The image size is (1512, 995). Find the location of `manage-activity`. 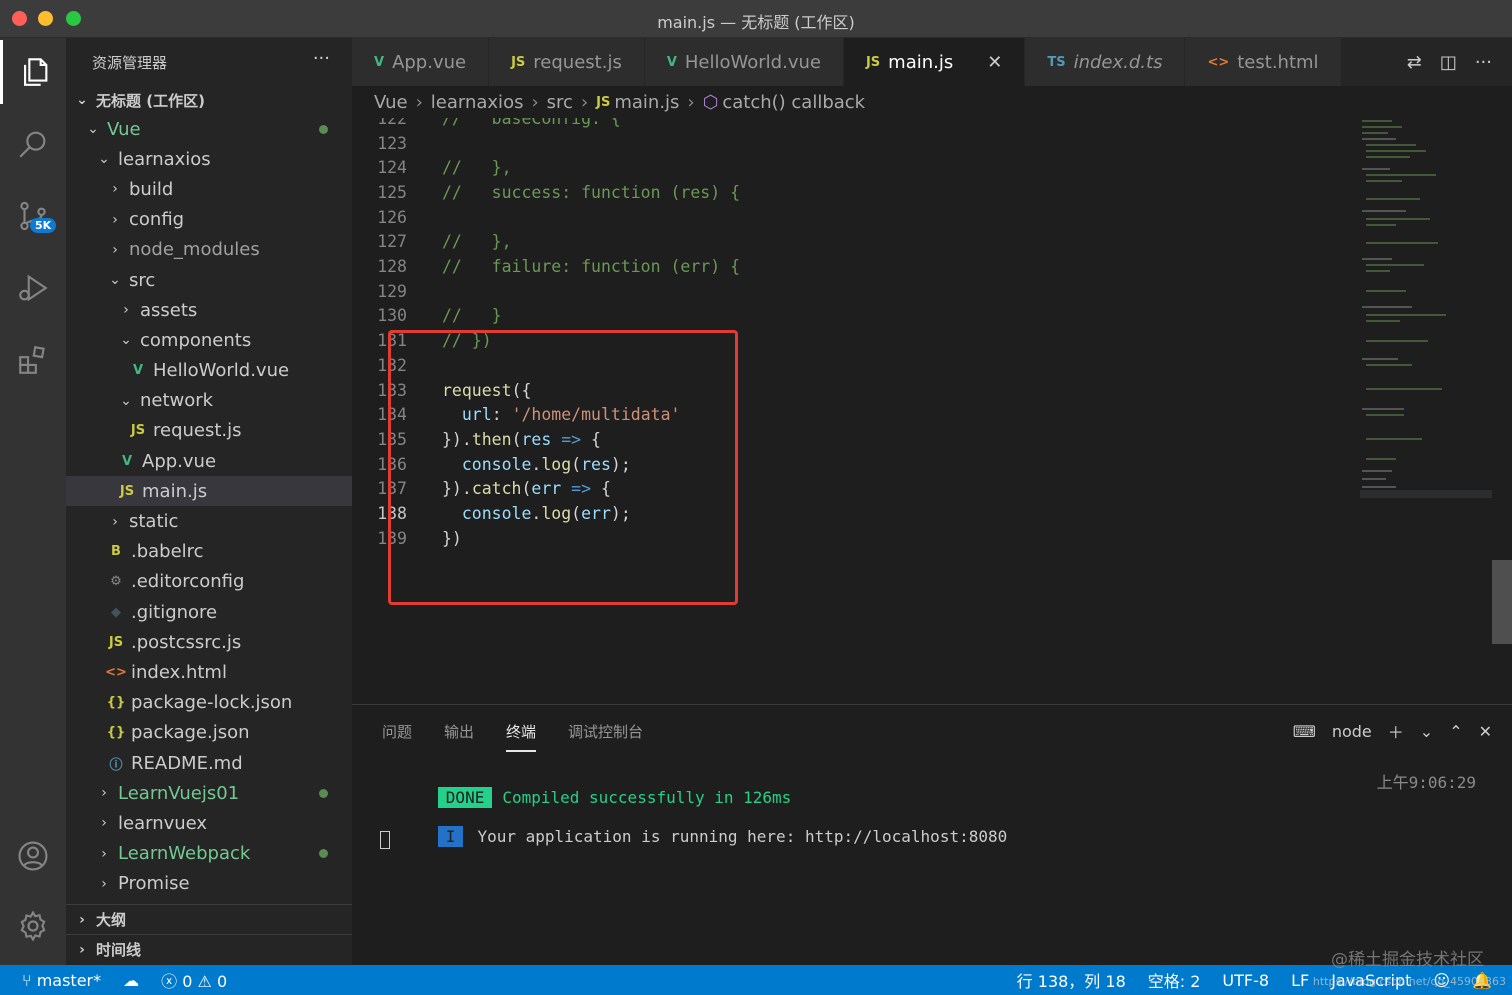

manage-activity is located at coordinates (33, 926).